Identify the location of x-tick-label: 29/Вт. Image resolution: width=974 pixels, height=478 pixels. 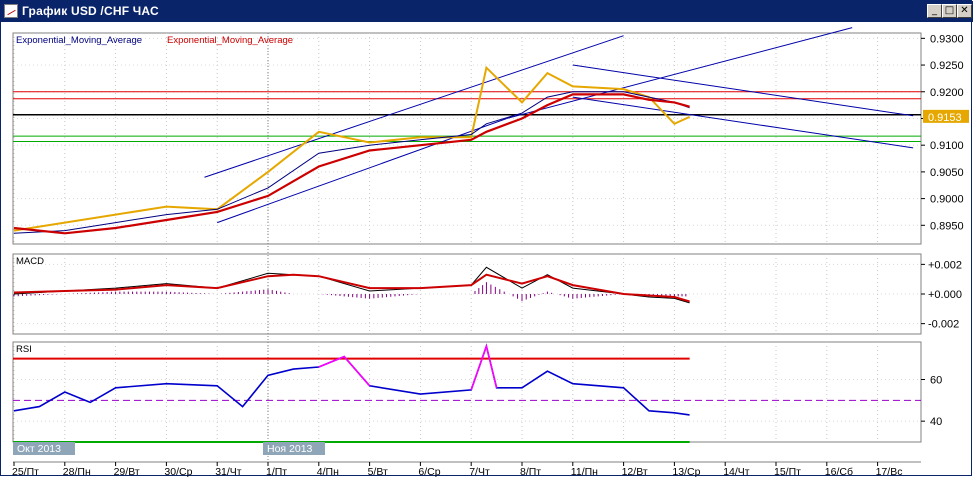
(127, 471).